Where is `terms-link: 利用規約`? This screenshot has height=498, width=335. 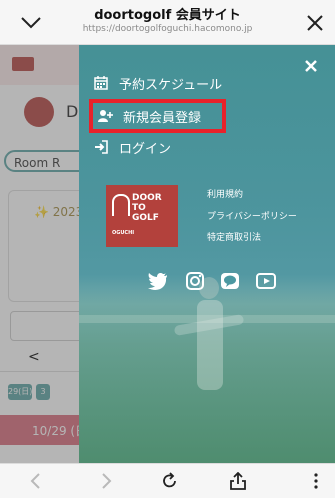
terms-link: 利用規約 is located at coordinates (225, 193).